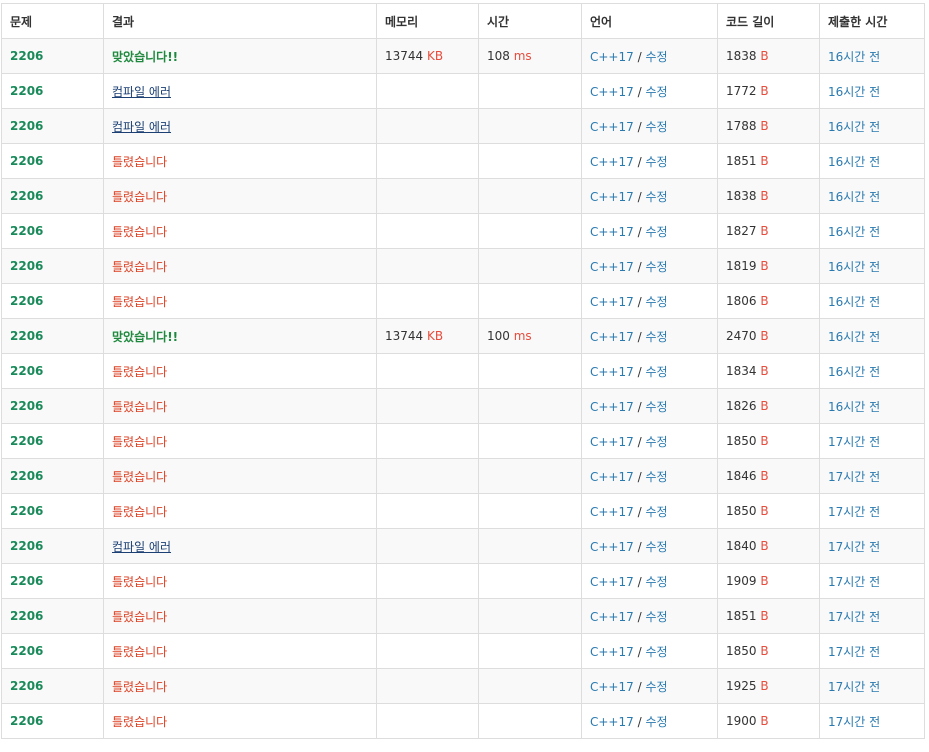  What do you see at coordinates (530, 161) in the screenshot?
I see `time-cell` at bounding box center [530, 161].